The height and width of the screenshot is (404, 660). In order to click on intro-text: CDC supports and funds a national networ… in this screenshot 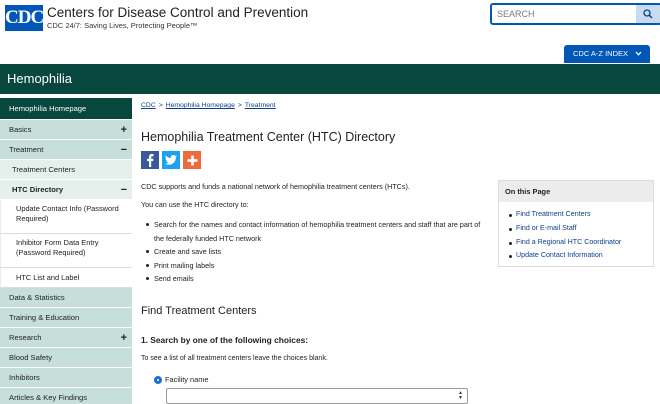, I will do `click(275, 186)`.